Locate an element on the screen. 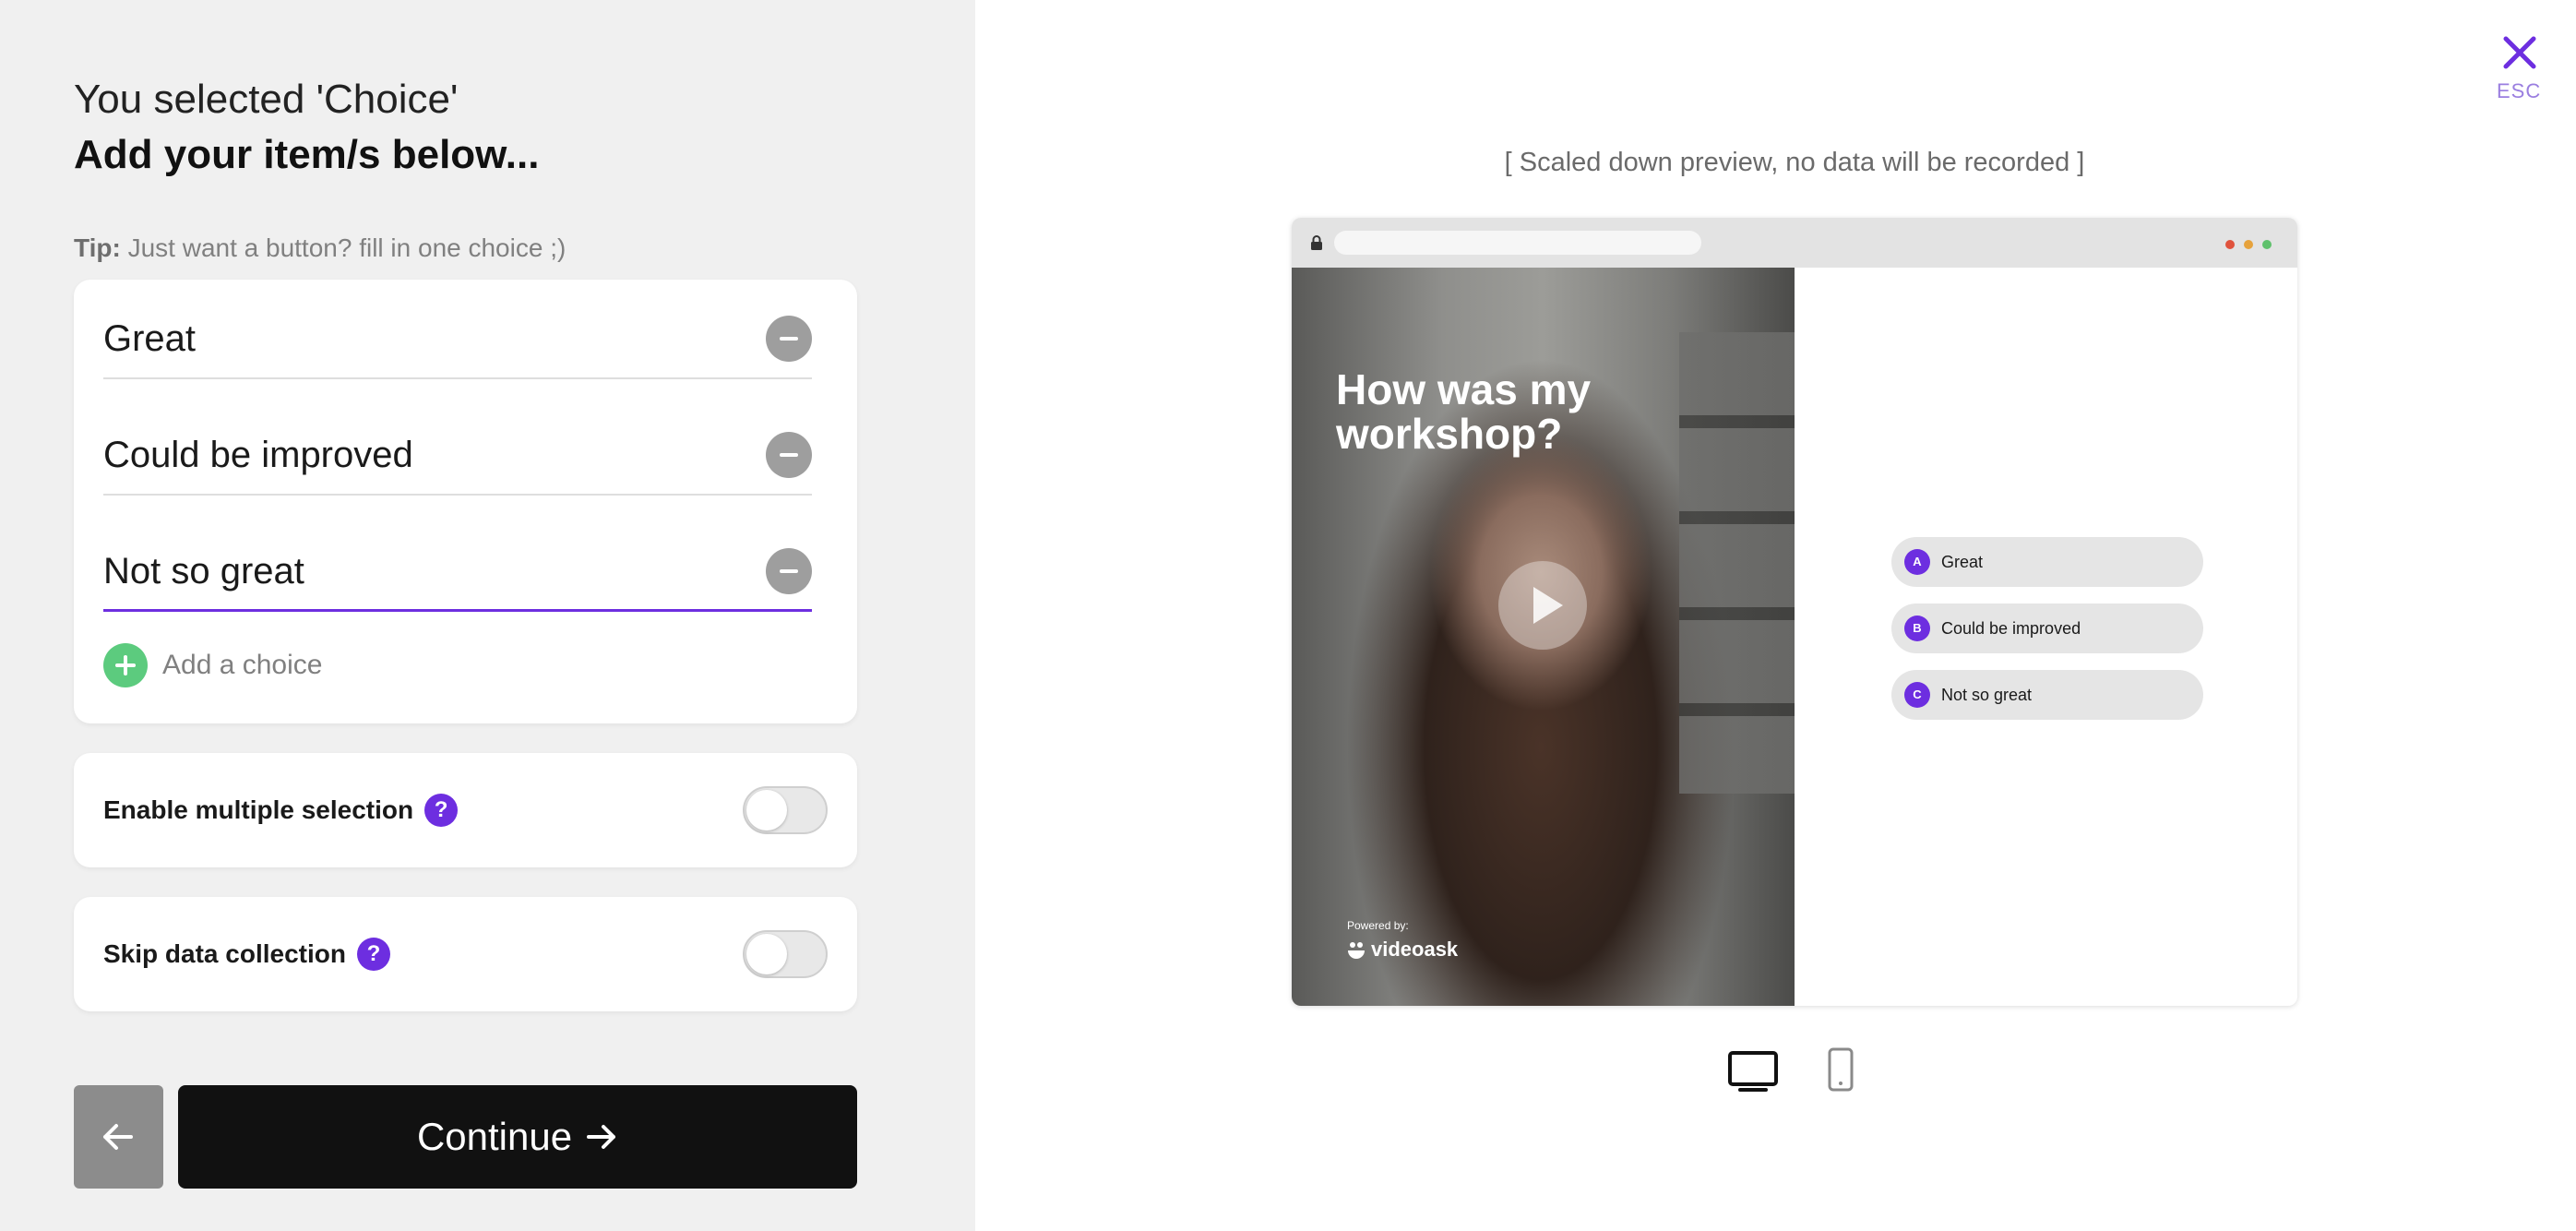 This screenshot has width=2576, height=1231. skip-data-card: Skip data collection ? is located at coordinates (466, 954).